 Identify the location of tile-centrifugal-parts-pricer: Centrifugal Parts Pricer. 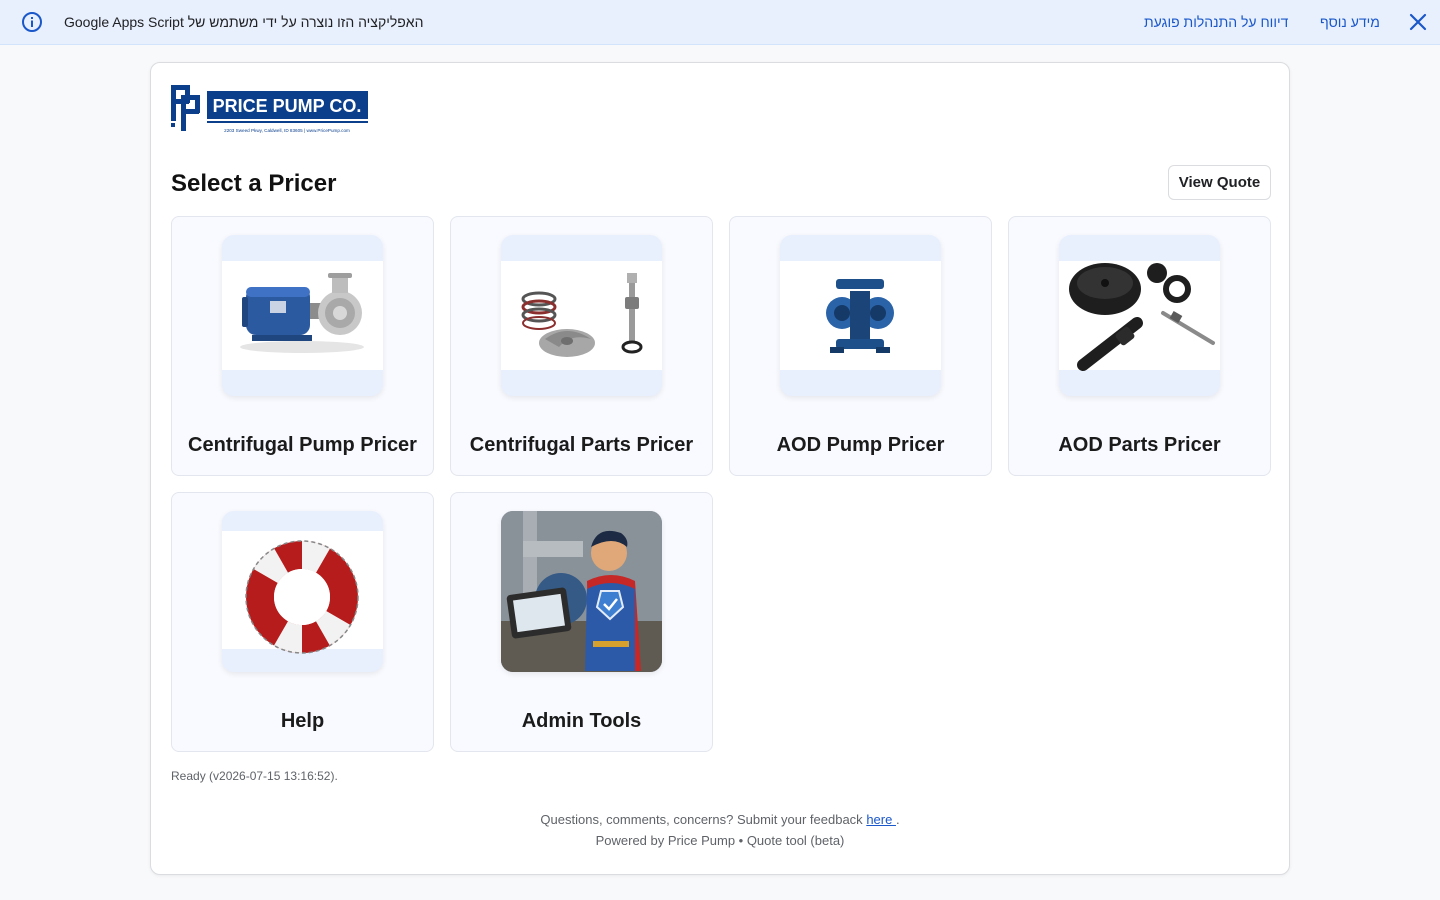
(581, 346).